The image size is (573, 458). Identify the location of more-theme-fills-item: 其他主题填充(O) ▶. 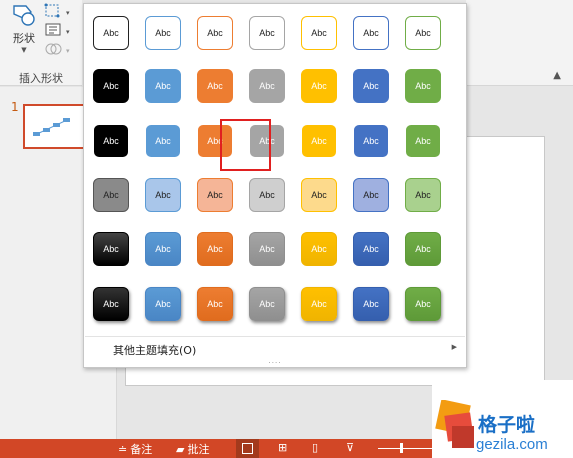
(275, 348).